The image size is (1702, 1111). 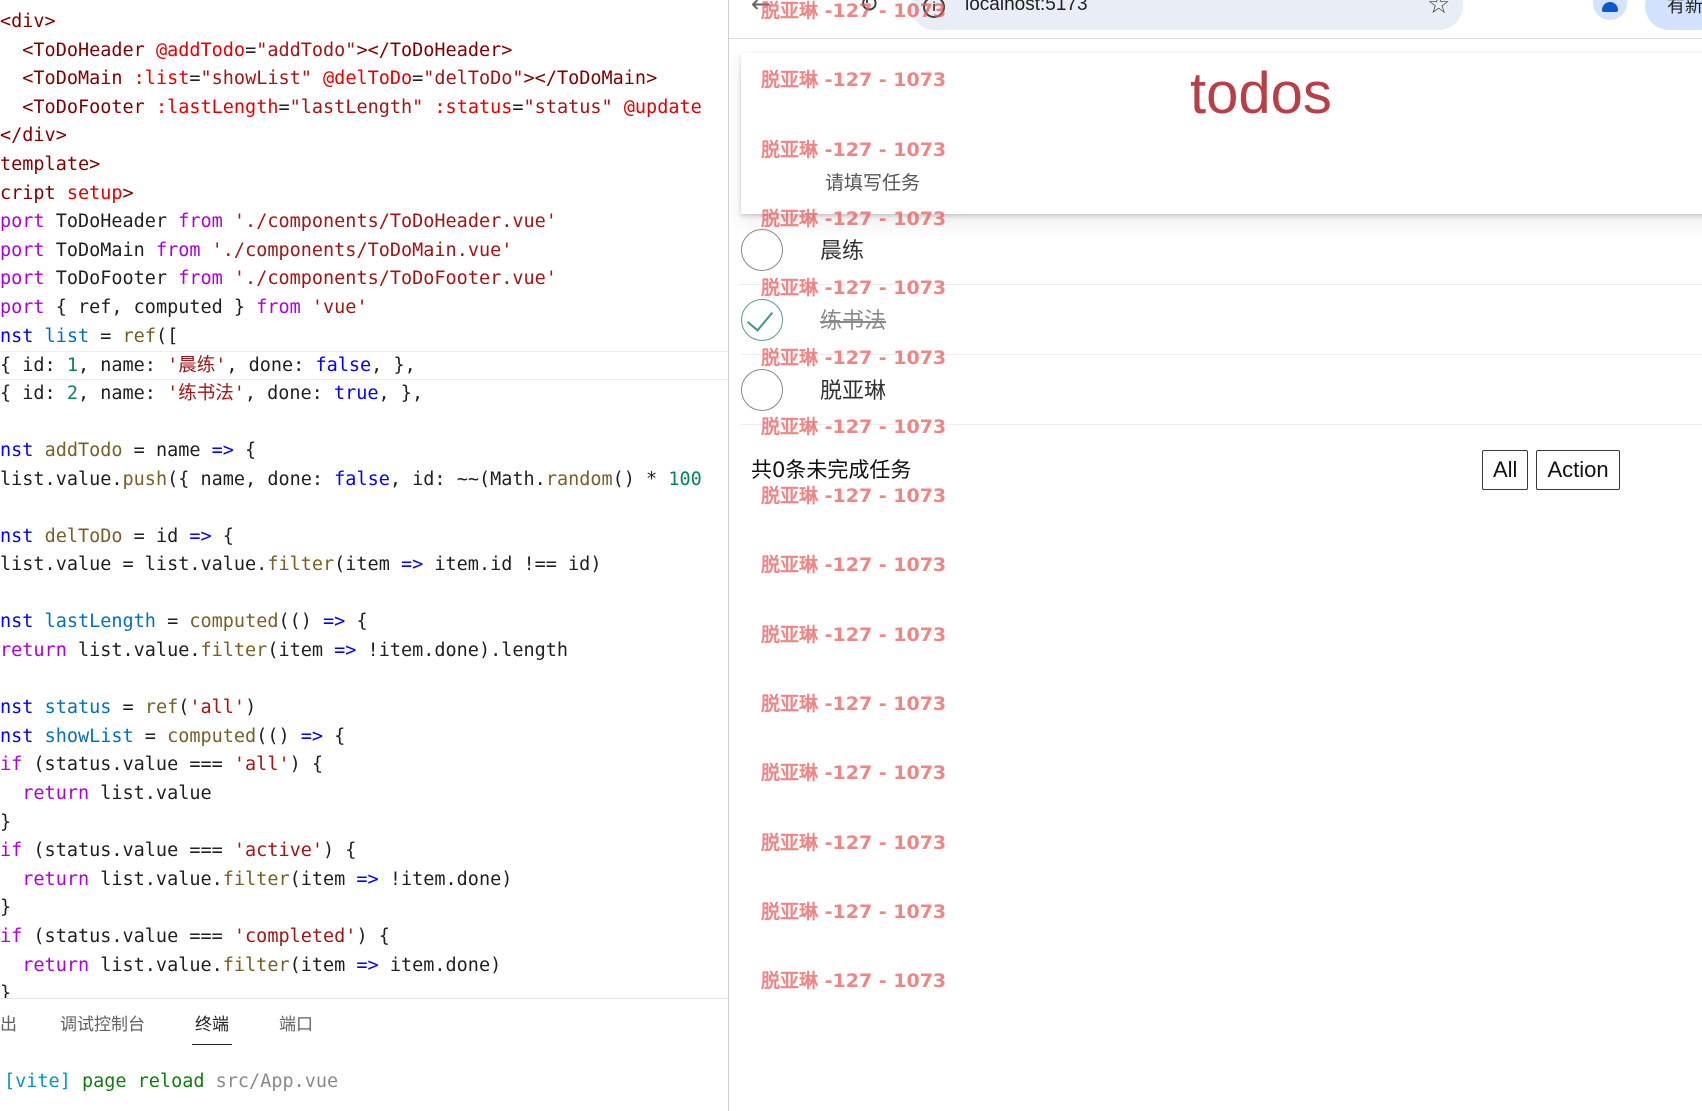 What do you see at coordinates (640, 479) in the screenshot?
I see `code-token: () *` at bounding box center [640, 479].